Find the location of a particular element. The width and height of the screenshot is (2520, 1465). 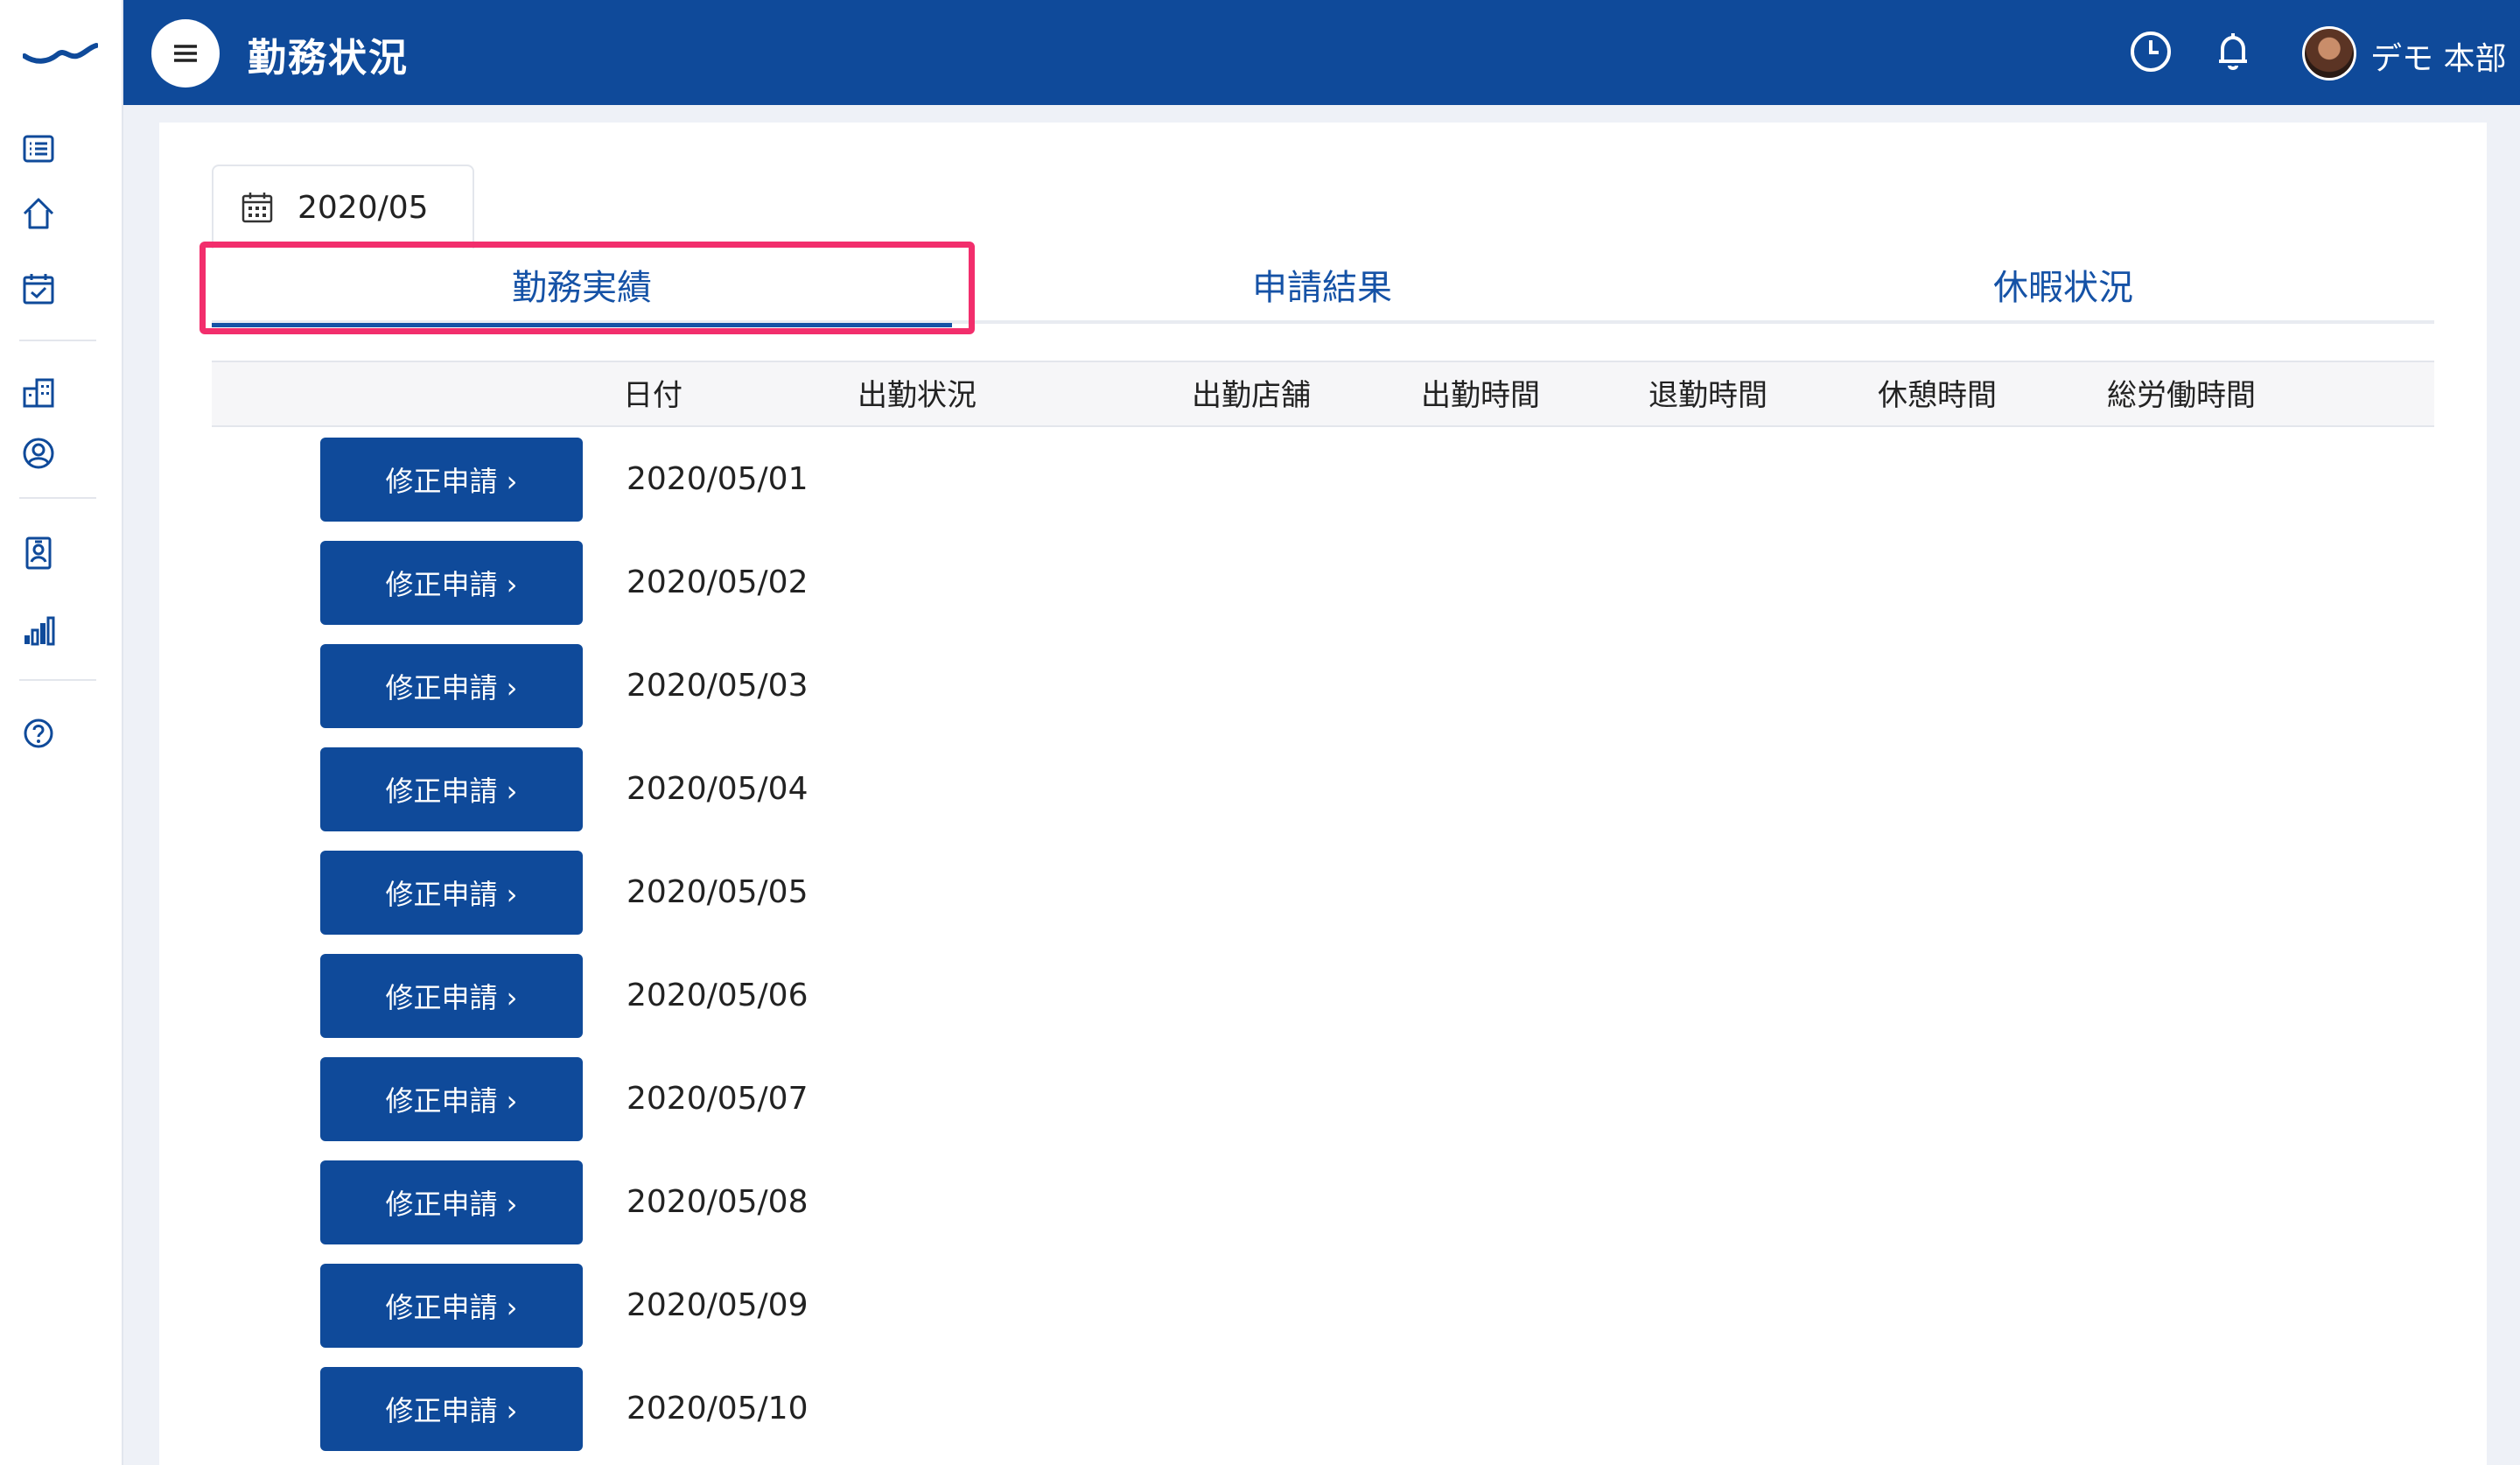

table-row: 修正申請 › 2020/05/04 is located at coordinates (1323, 789).